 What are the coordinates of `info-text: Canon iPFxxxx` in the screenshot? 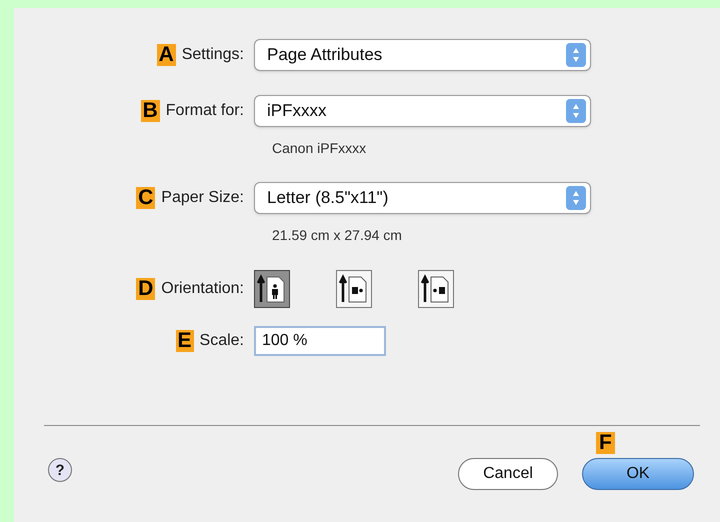 It's located at (319, 148).